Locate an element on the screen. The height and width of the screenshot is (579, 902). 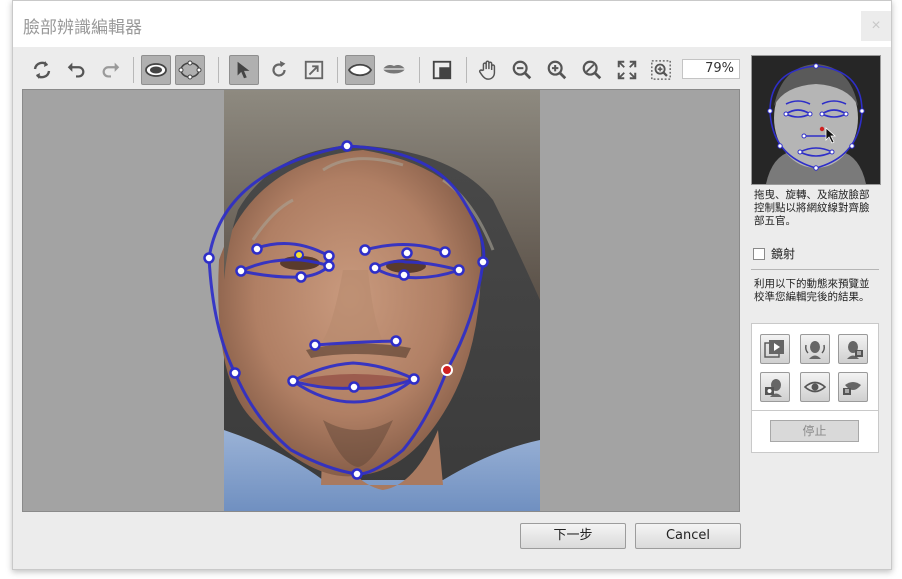
lips-icon is located at coordinates (394, 70).